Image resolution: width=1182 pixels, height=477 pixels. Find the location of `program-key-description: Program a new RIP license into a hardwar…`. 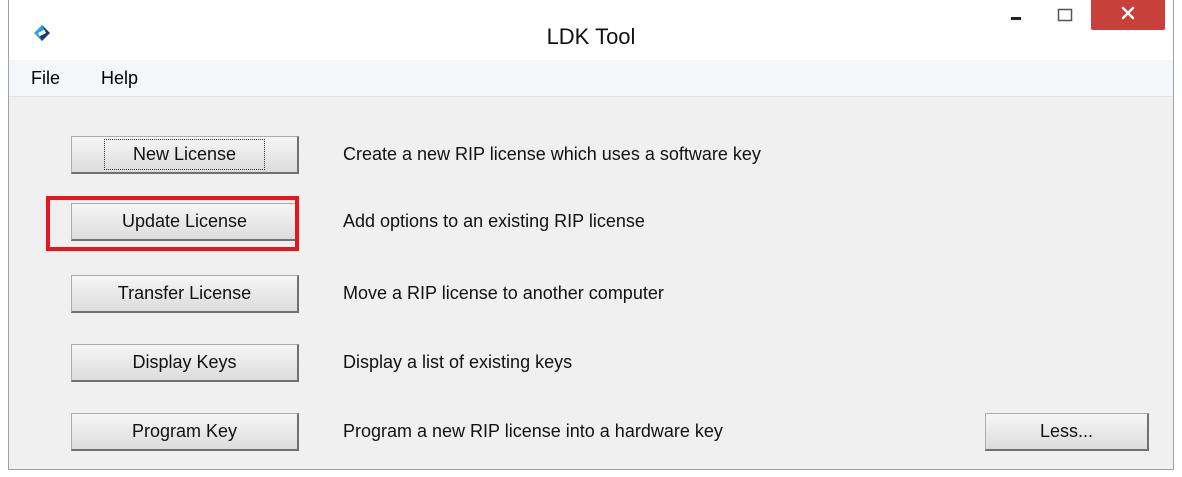

program-key-description: Program a new RIP license into a hardwar… is located at coordinates (533, 431).